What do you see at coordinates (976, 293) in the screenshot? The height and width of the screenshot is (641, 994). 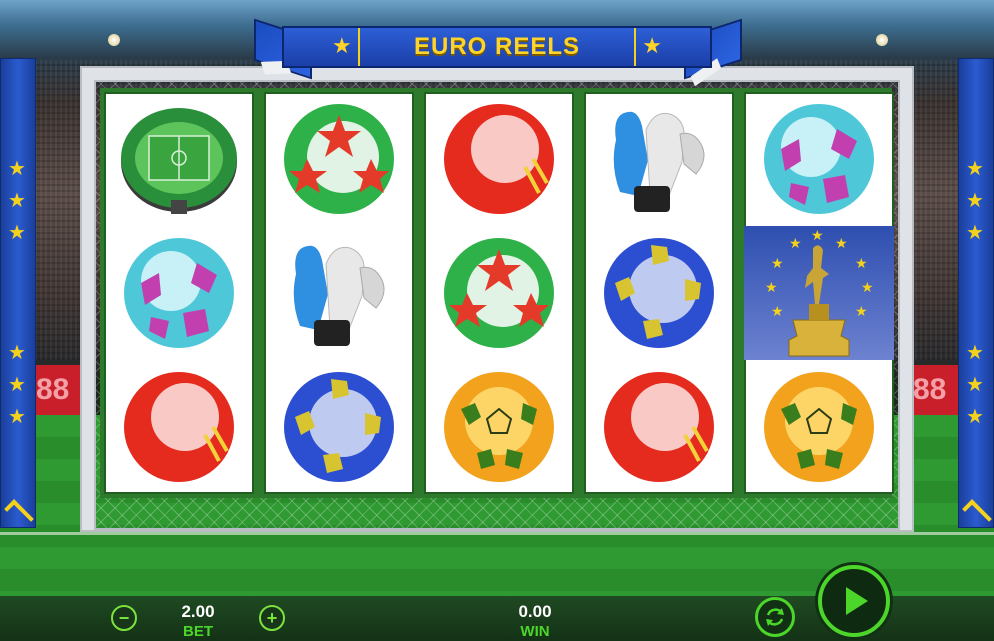 I see `side-banner-right: ★ ★ ★ ★ ★ ★` at bounding box center [976, 293].